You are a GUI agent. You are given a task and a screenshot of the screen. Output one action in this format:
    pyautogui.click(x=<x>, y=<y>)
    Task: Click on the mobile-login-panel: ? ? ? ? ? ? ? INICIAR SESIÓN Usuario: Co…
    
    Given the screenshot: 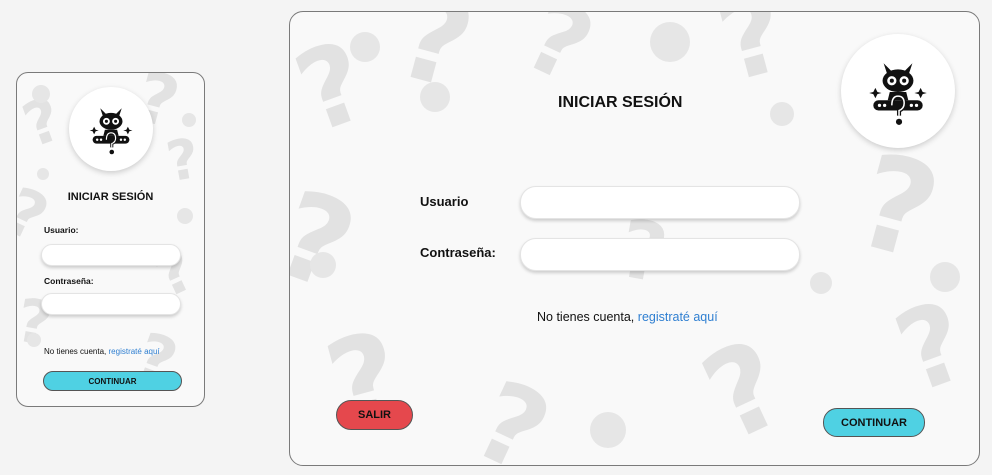 What is the action you would take?
    pyautogui.click(x=110, y=239)
    